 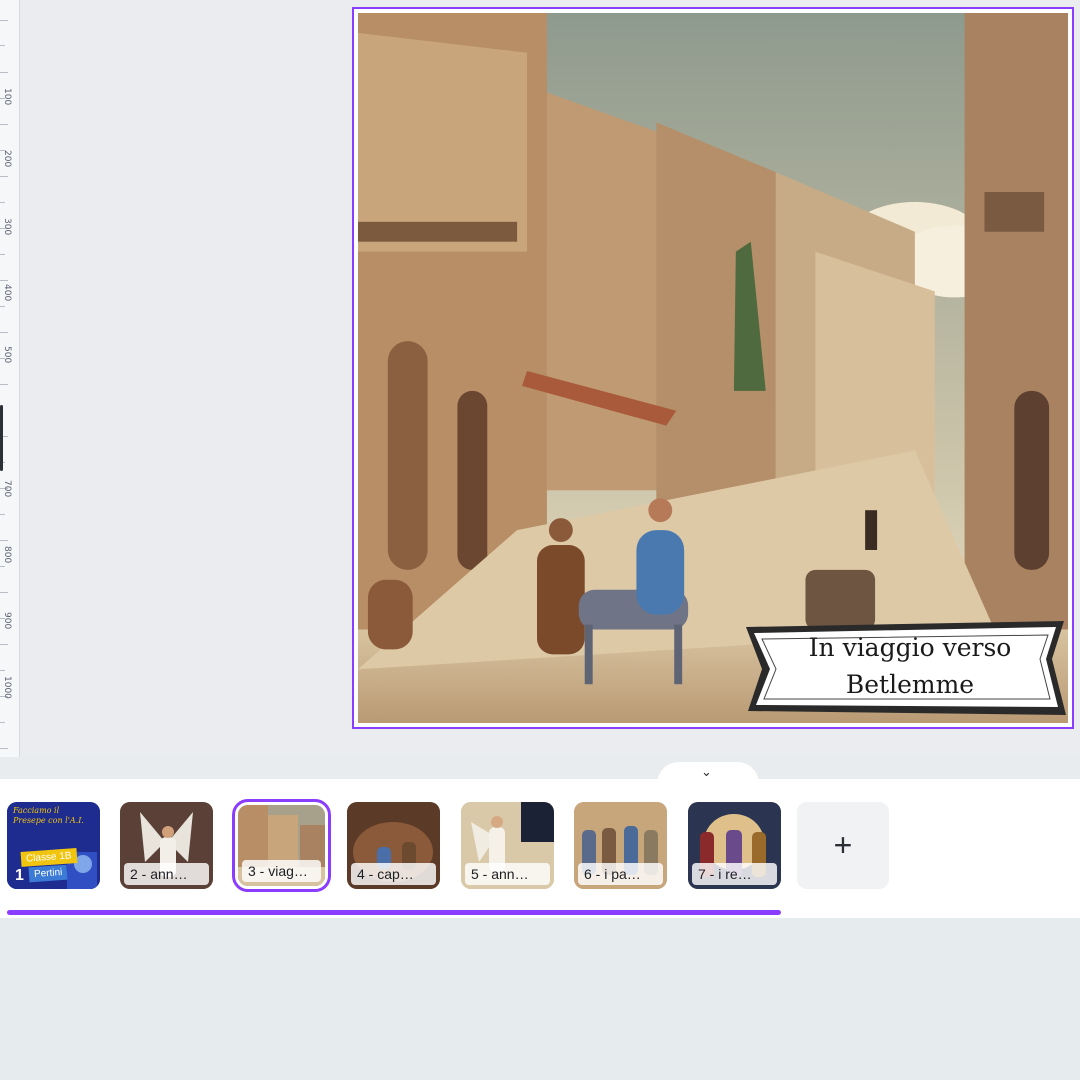 I want to click on cover-badge-school: Pertini, so click(x=48, y=873).